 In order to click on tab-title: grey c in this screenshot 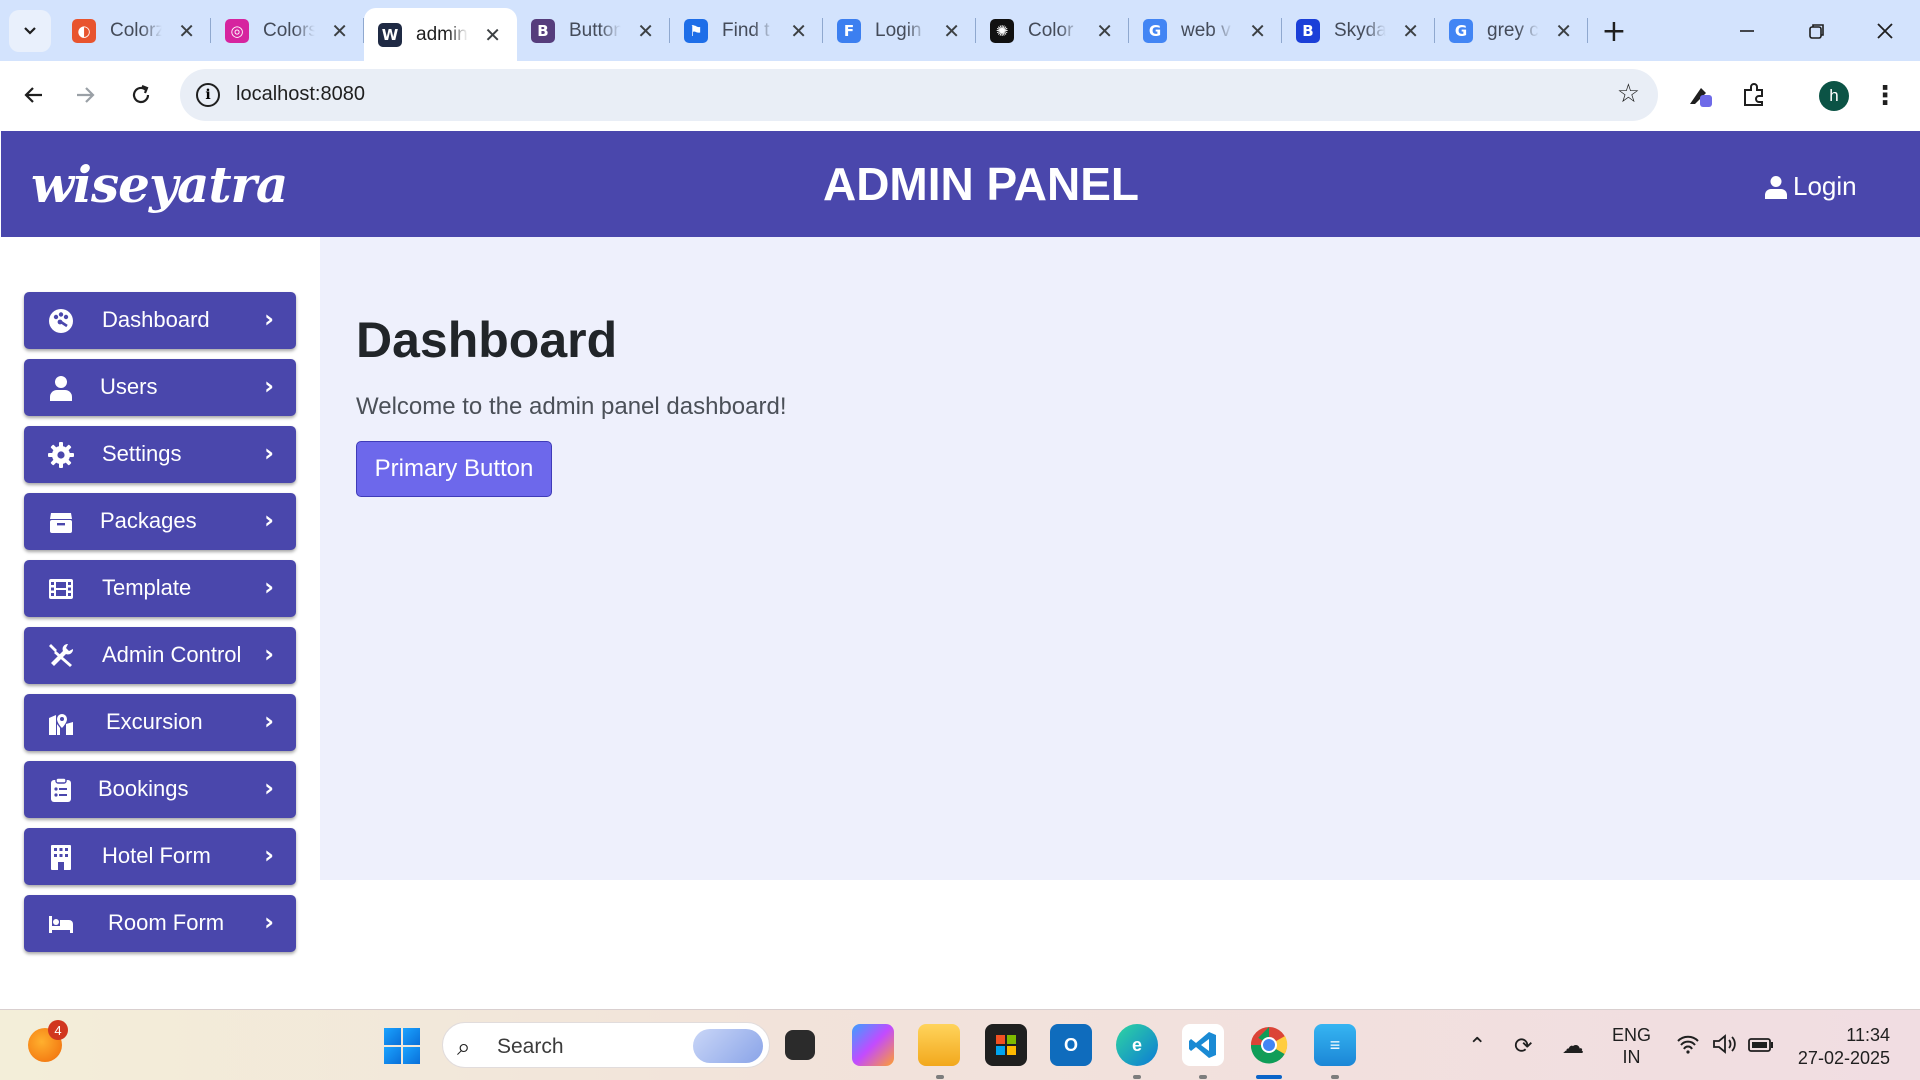, I will do `click(1513, 30)`.